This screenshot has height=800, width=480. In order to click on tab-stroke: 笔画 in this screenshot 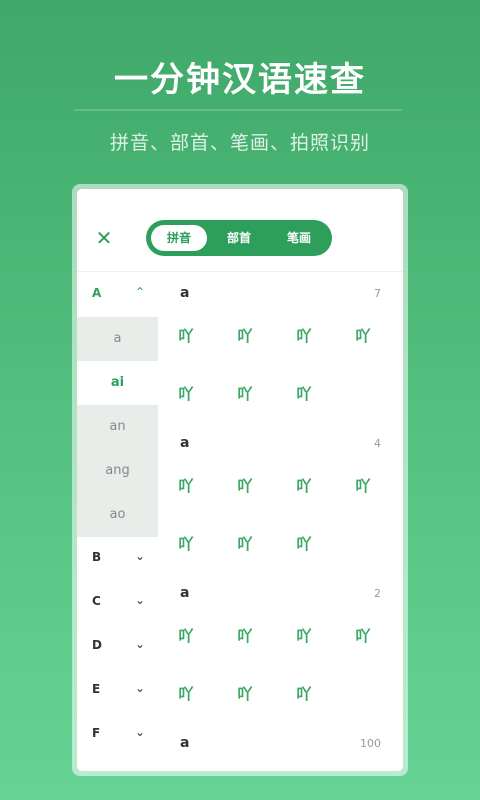, I will do `click(299, 238)`.